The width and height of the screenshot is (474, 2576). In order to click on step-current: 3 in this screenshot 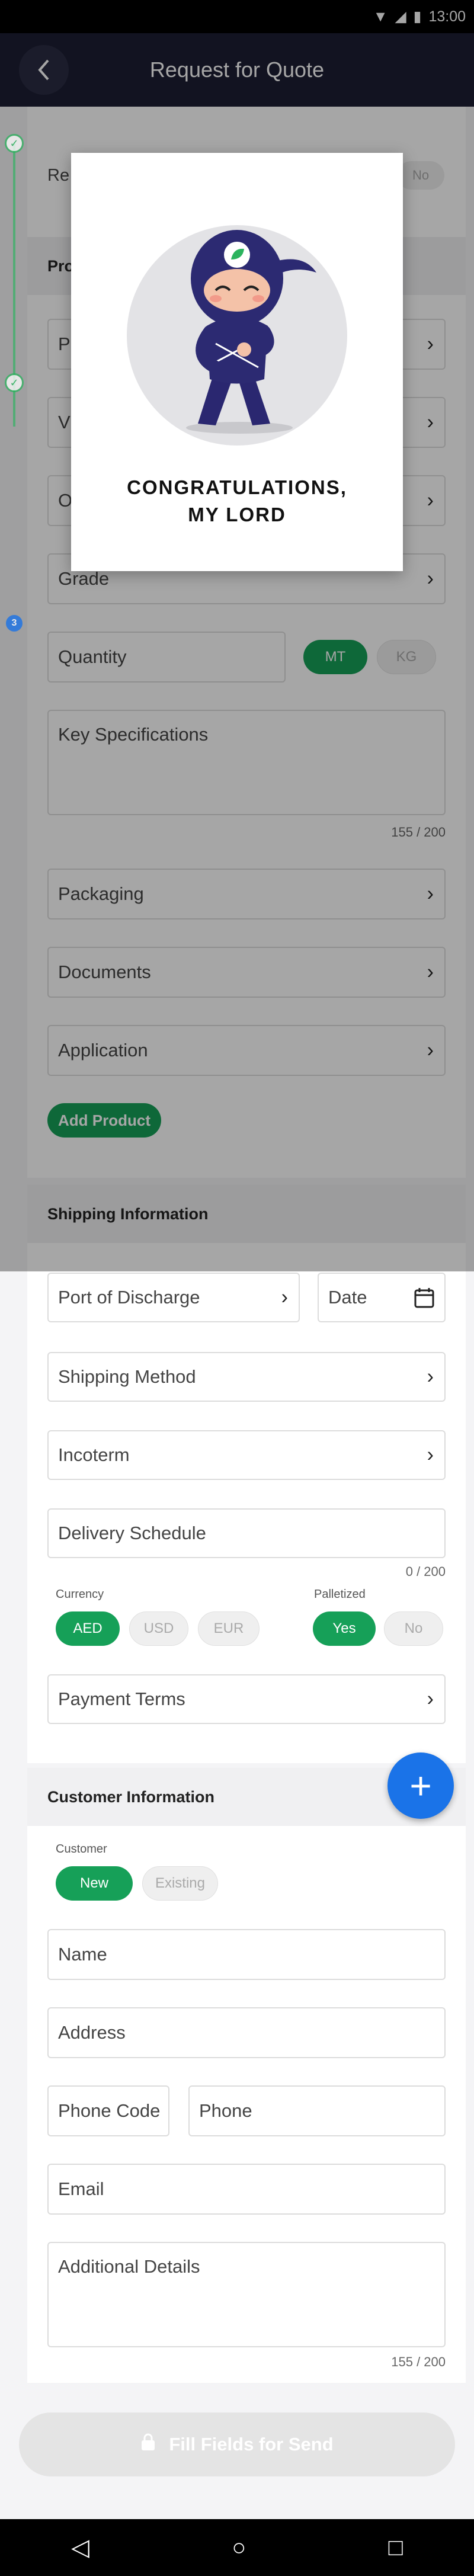, I will do `click(15, 623)`.